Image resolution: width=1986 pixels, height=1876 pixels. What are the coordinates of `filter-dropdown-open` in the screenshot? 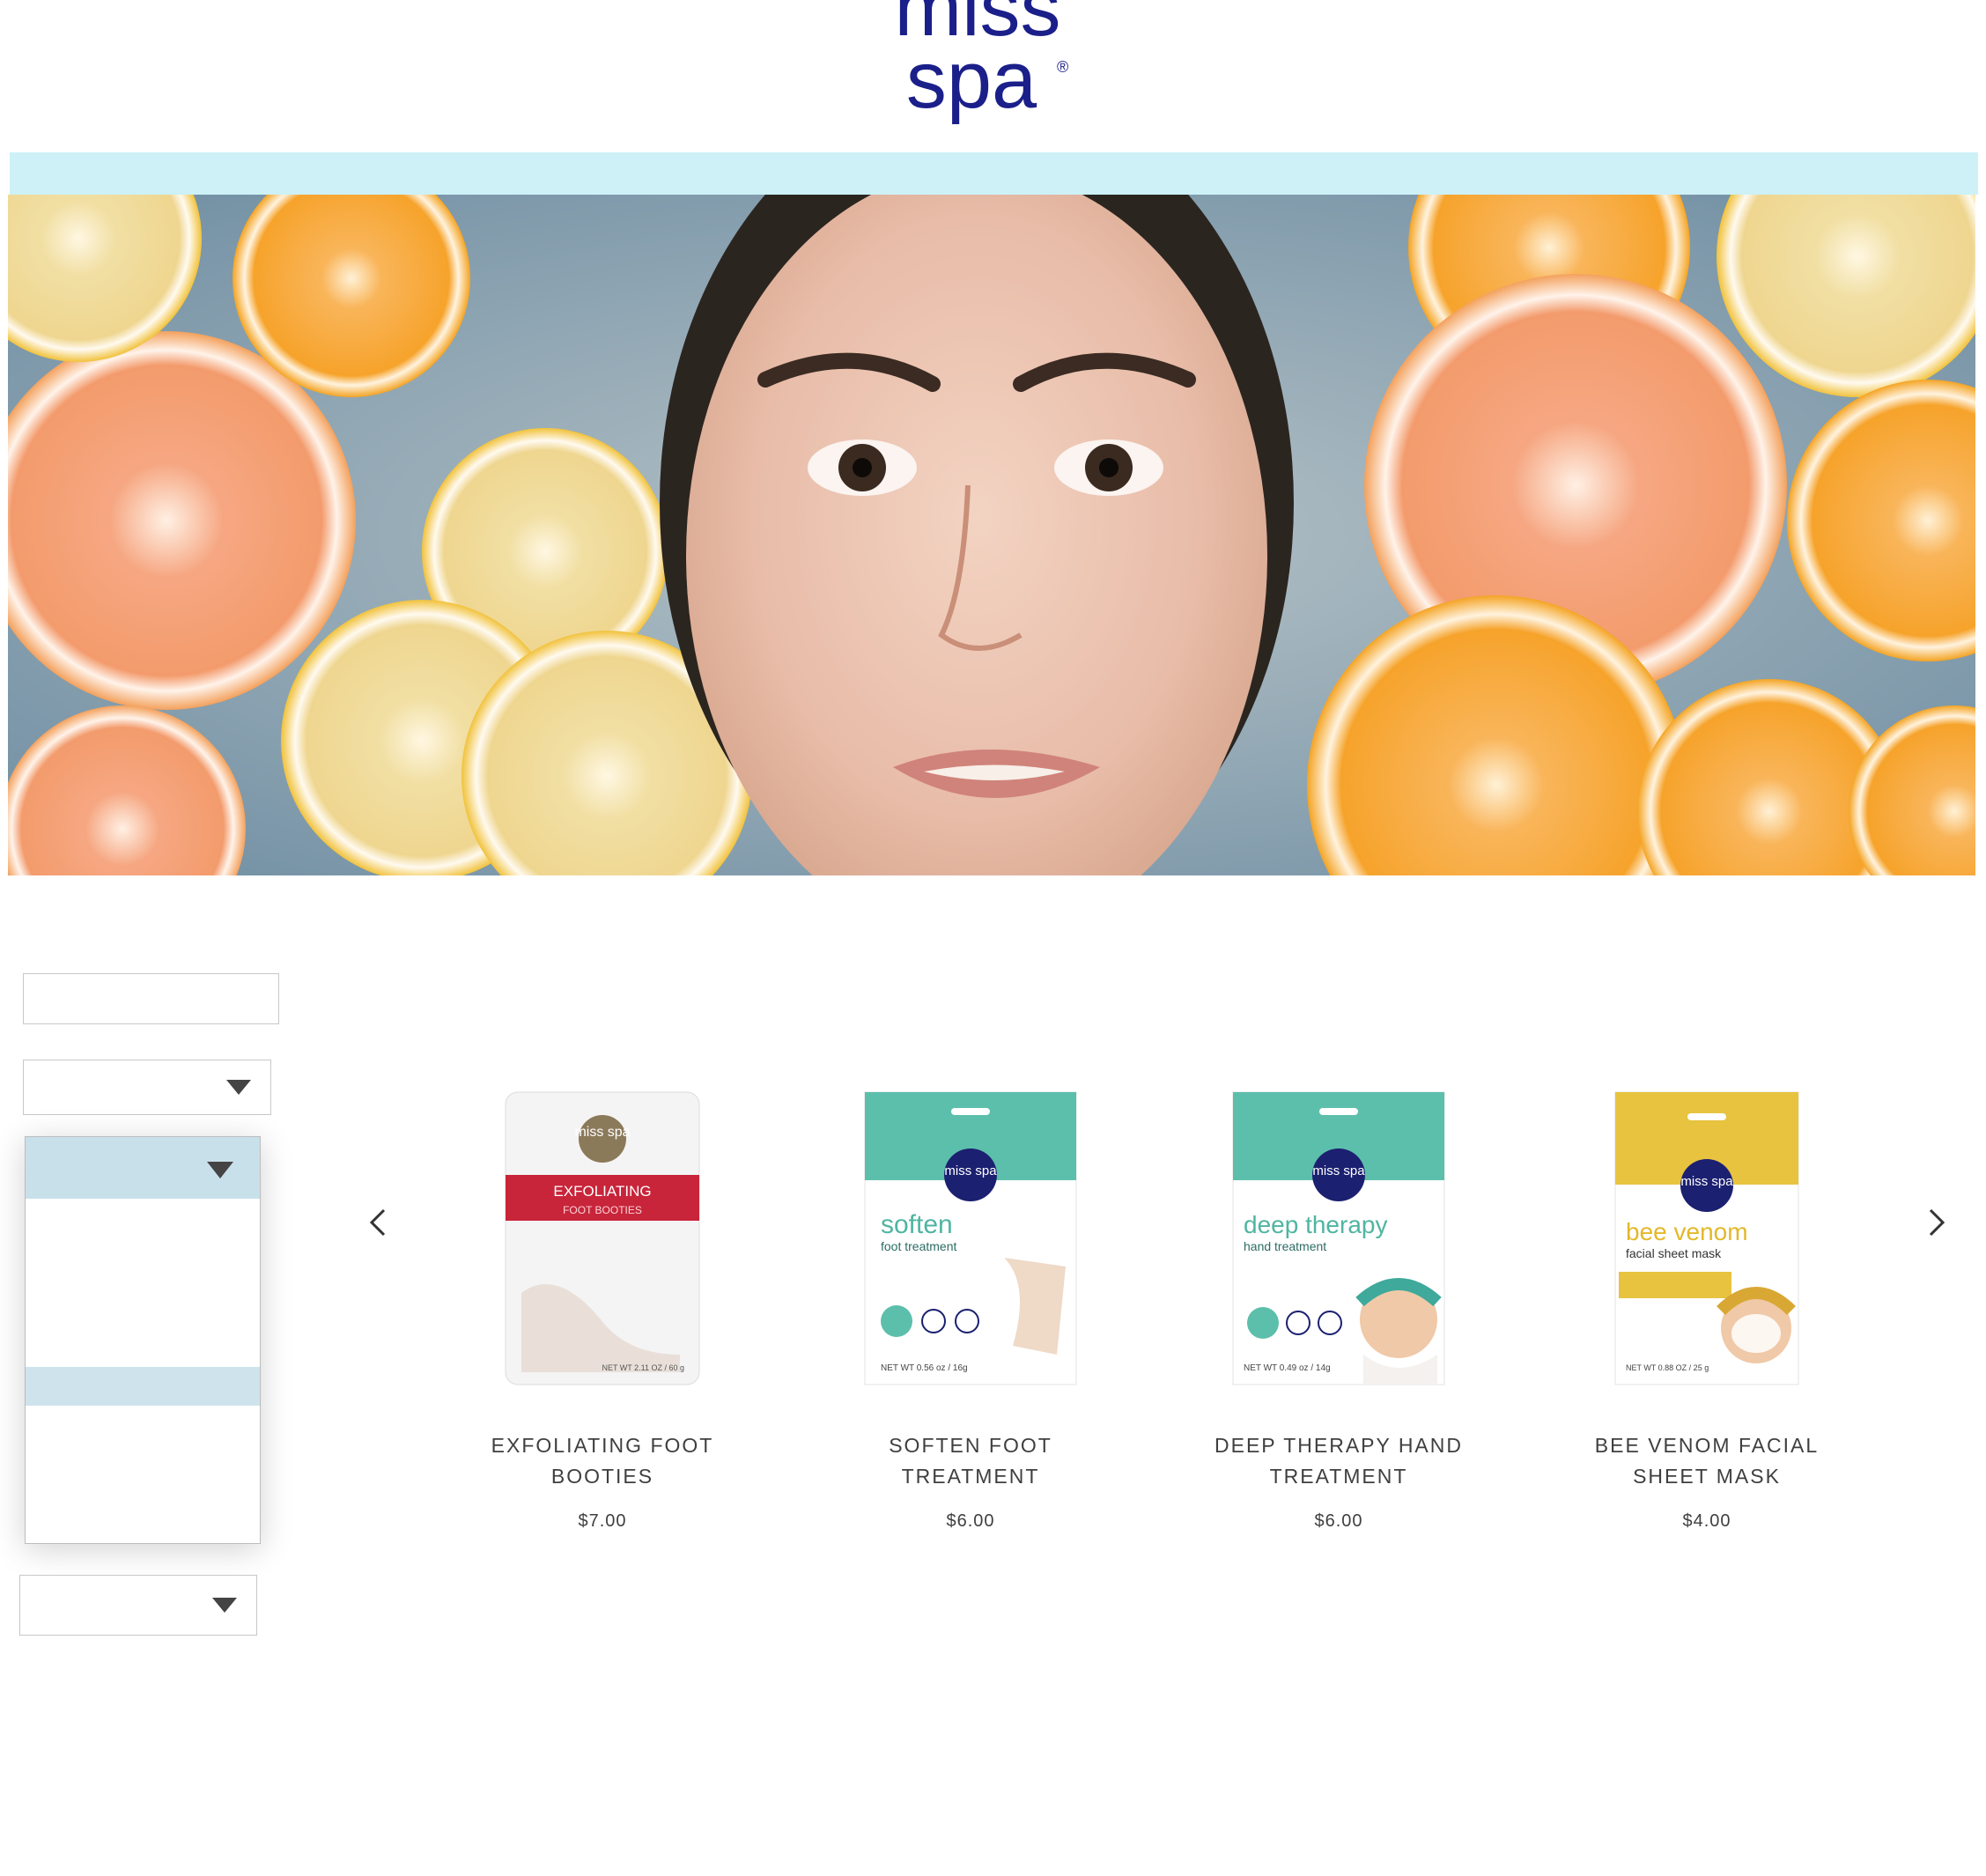 It's located at (143, 1340).